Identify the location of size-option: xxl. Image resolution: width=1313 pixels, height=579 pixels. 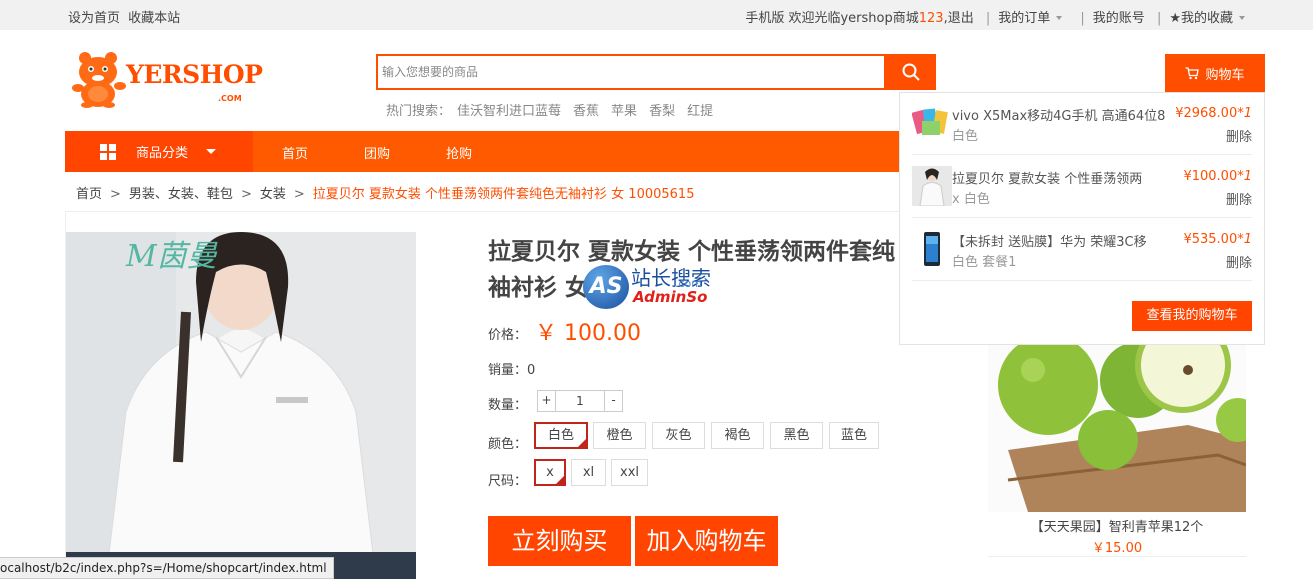
(629, 472).